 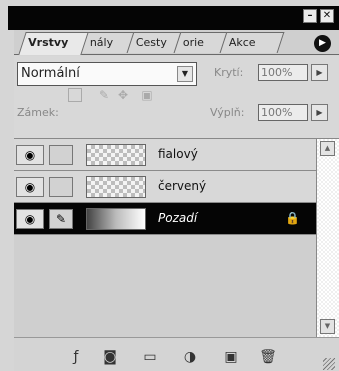 I want to click on tab-paths: Cesty, so click(x=154, y=42).